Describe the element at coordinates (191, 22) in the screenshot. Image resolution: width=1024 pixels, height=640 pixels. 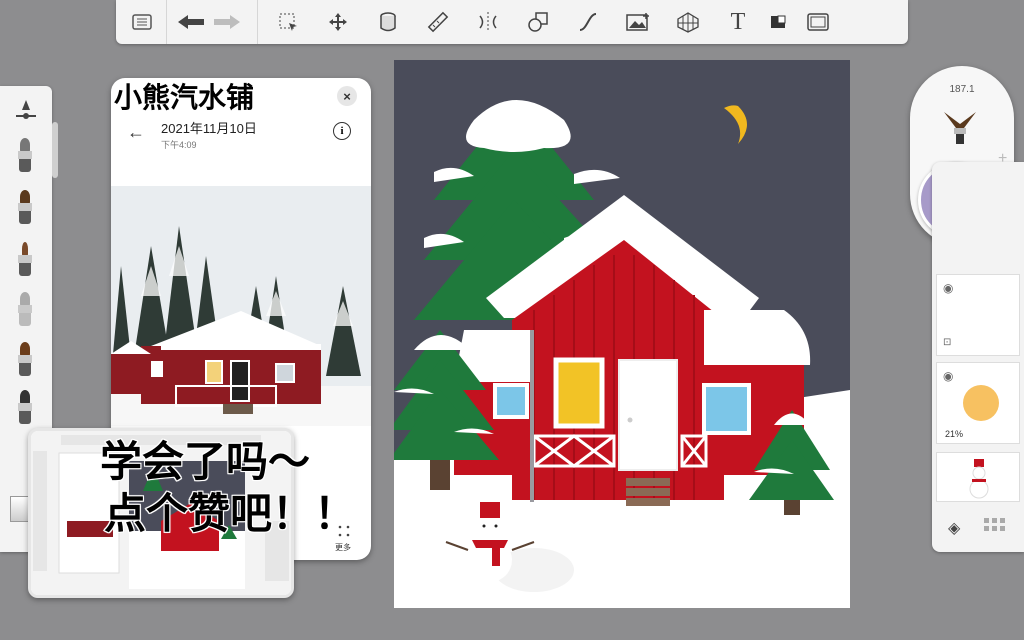
I see `undo-icon` at that location.